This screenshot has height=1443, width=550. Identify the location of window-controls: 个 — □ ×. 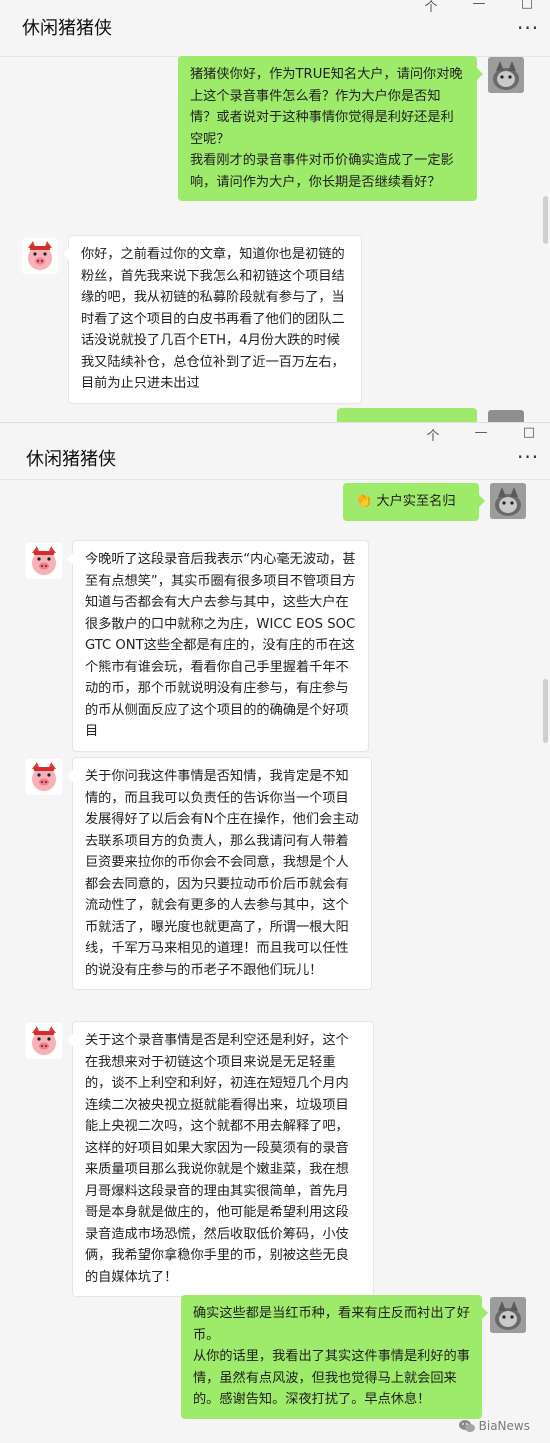
(488, 434).